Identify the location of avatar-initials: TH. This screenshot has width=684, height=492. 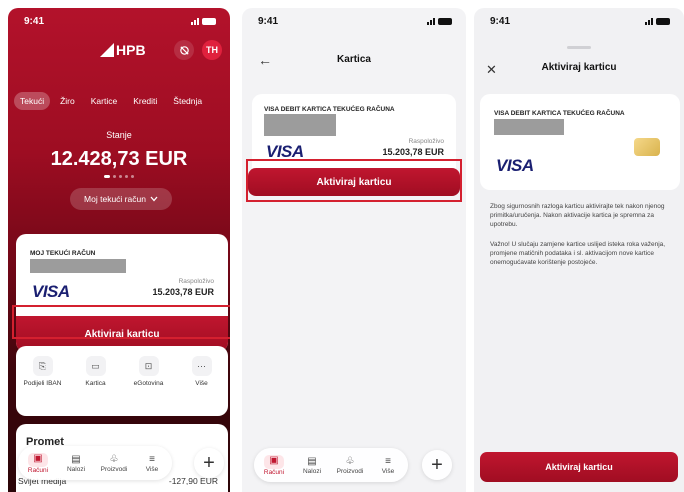
(212, 50).